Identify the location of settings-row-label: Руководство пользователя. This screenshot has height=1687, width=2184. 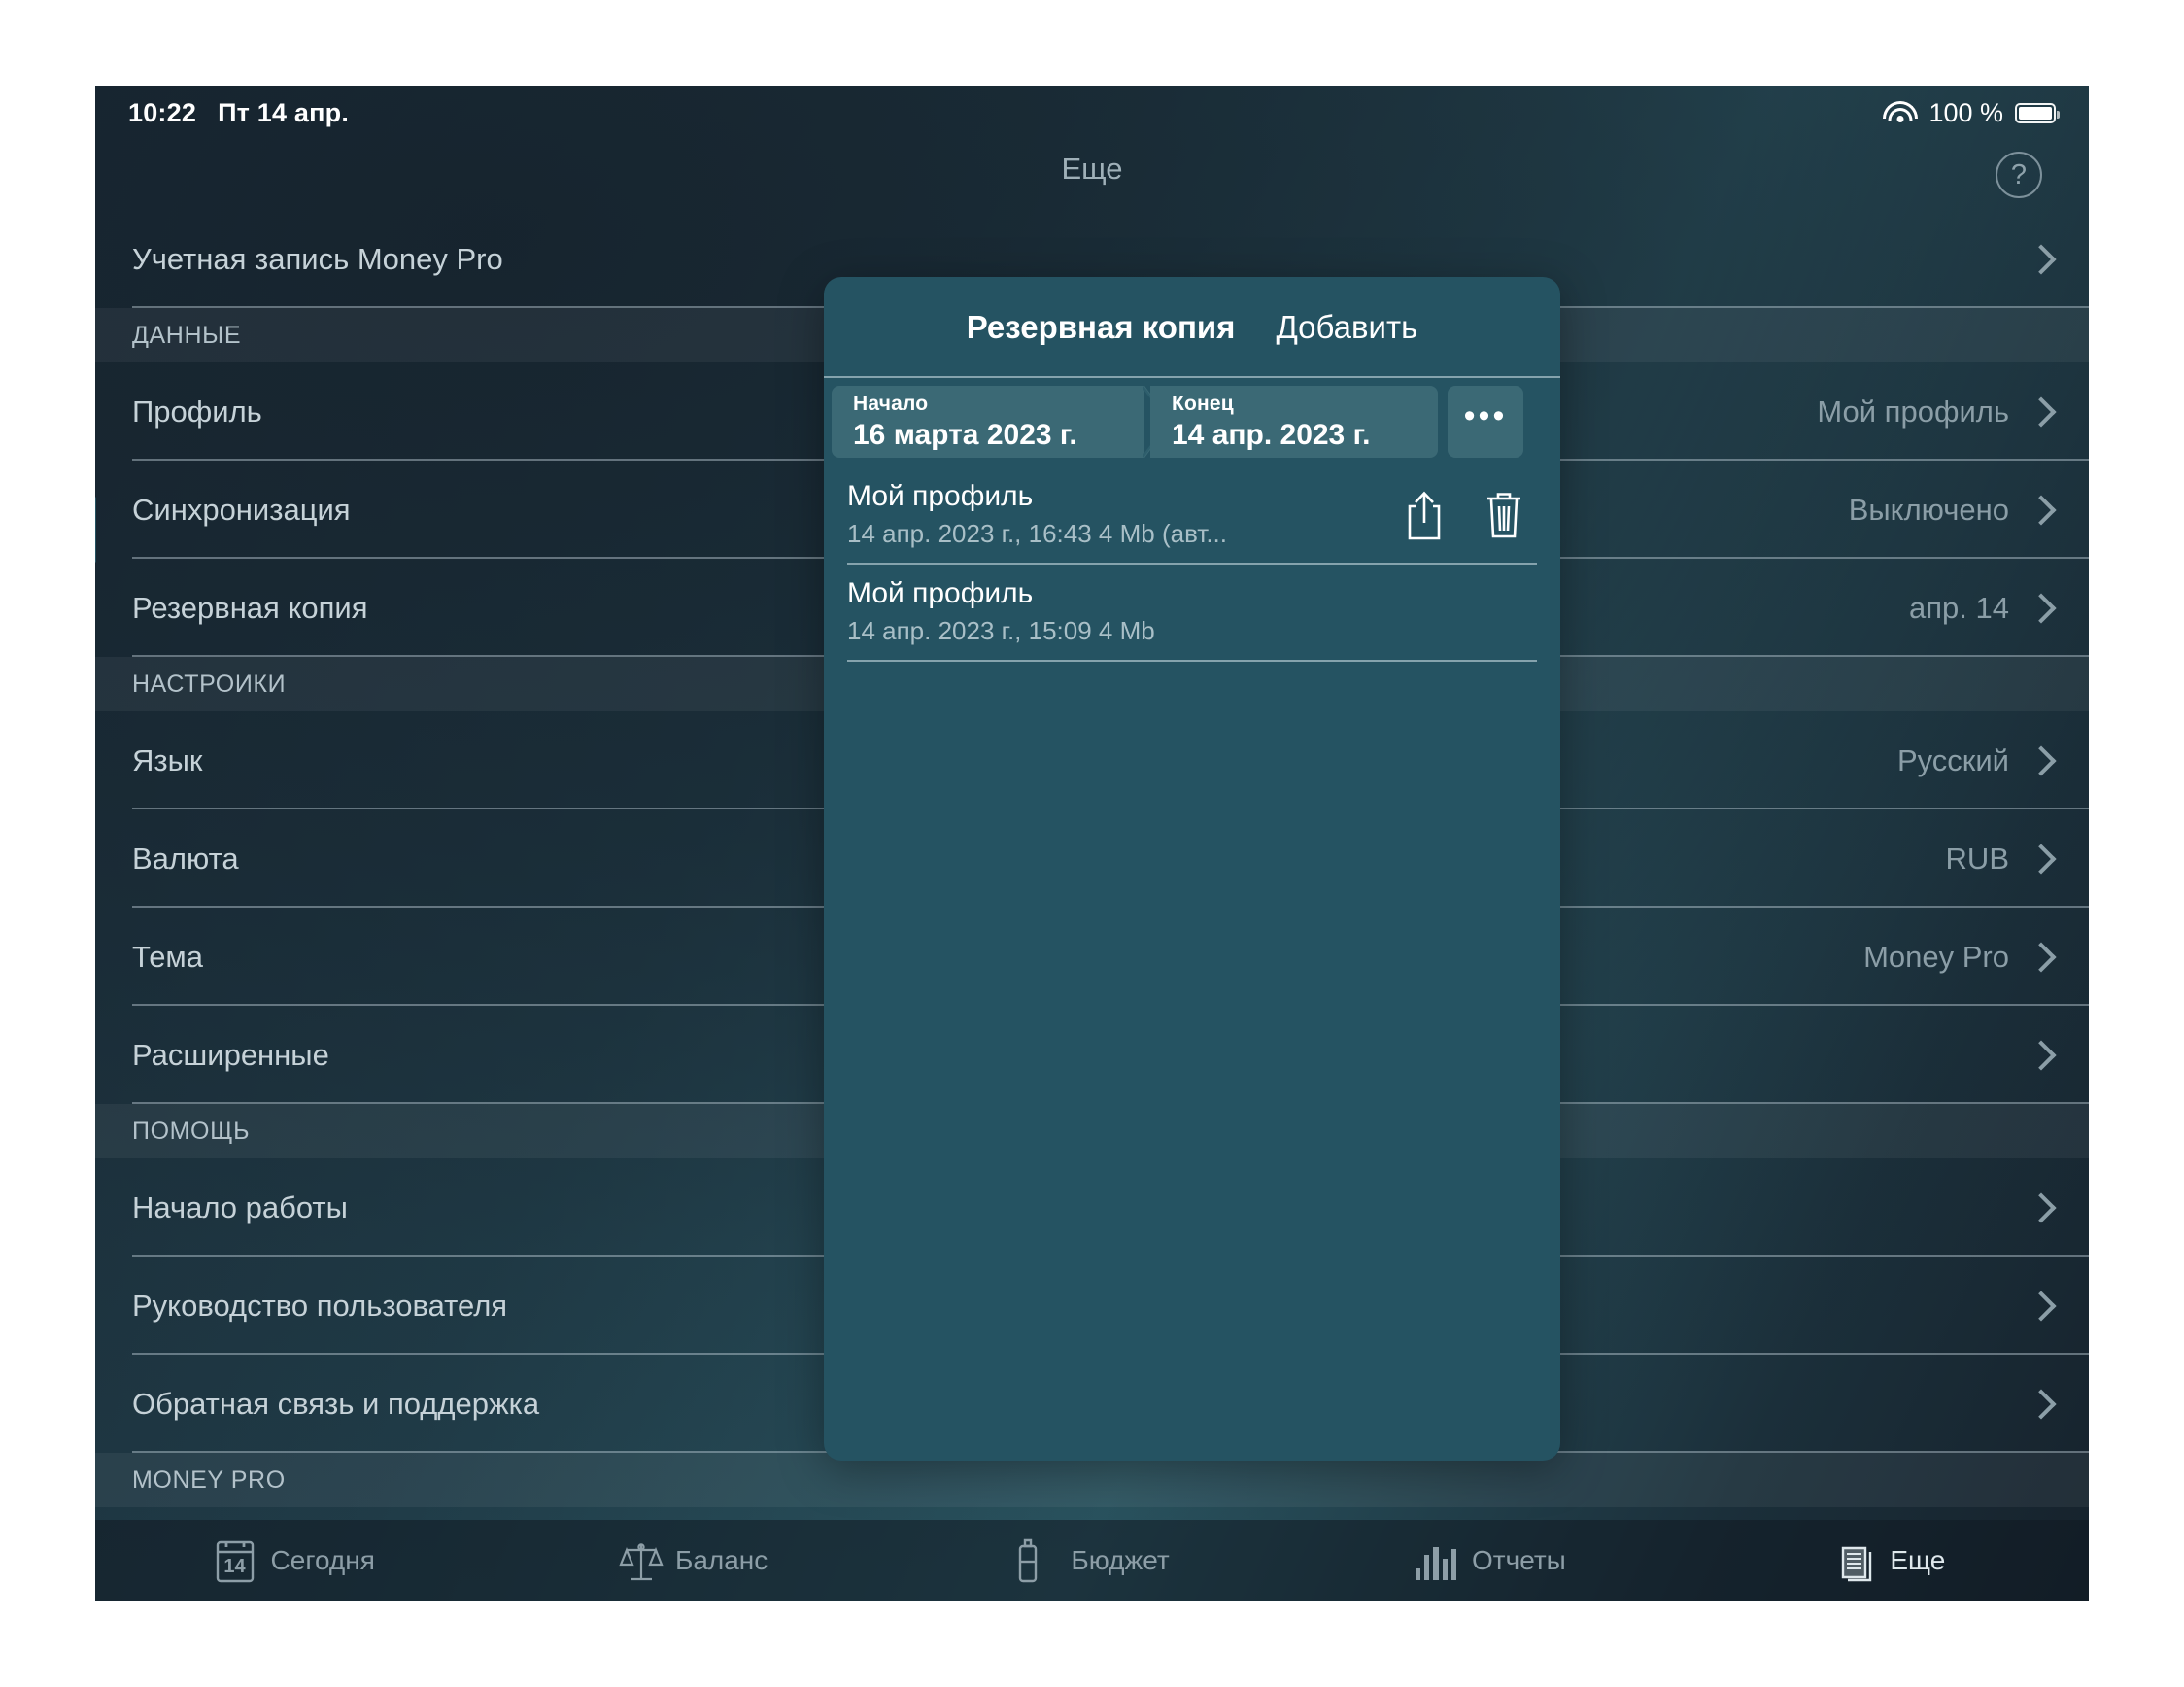
(320, 1305).